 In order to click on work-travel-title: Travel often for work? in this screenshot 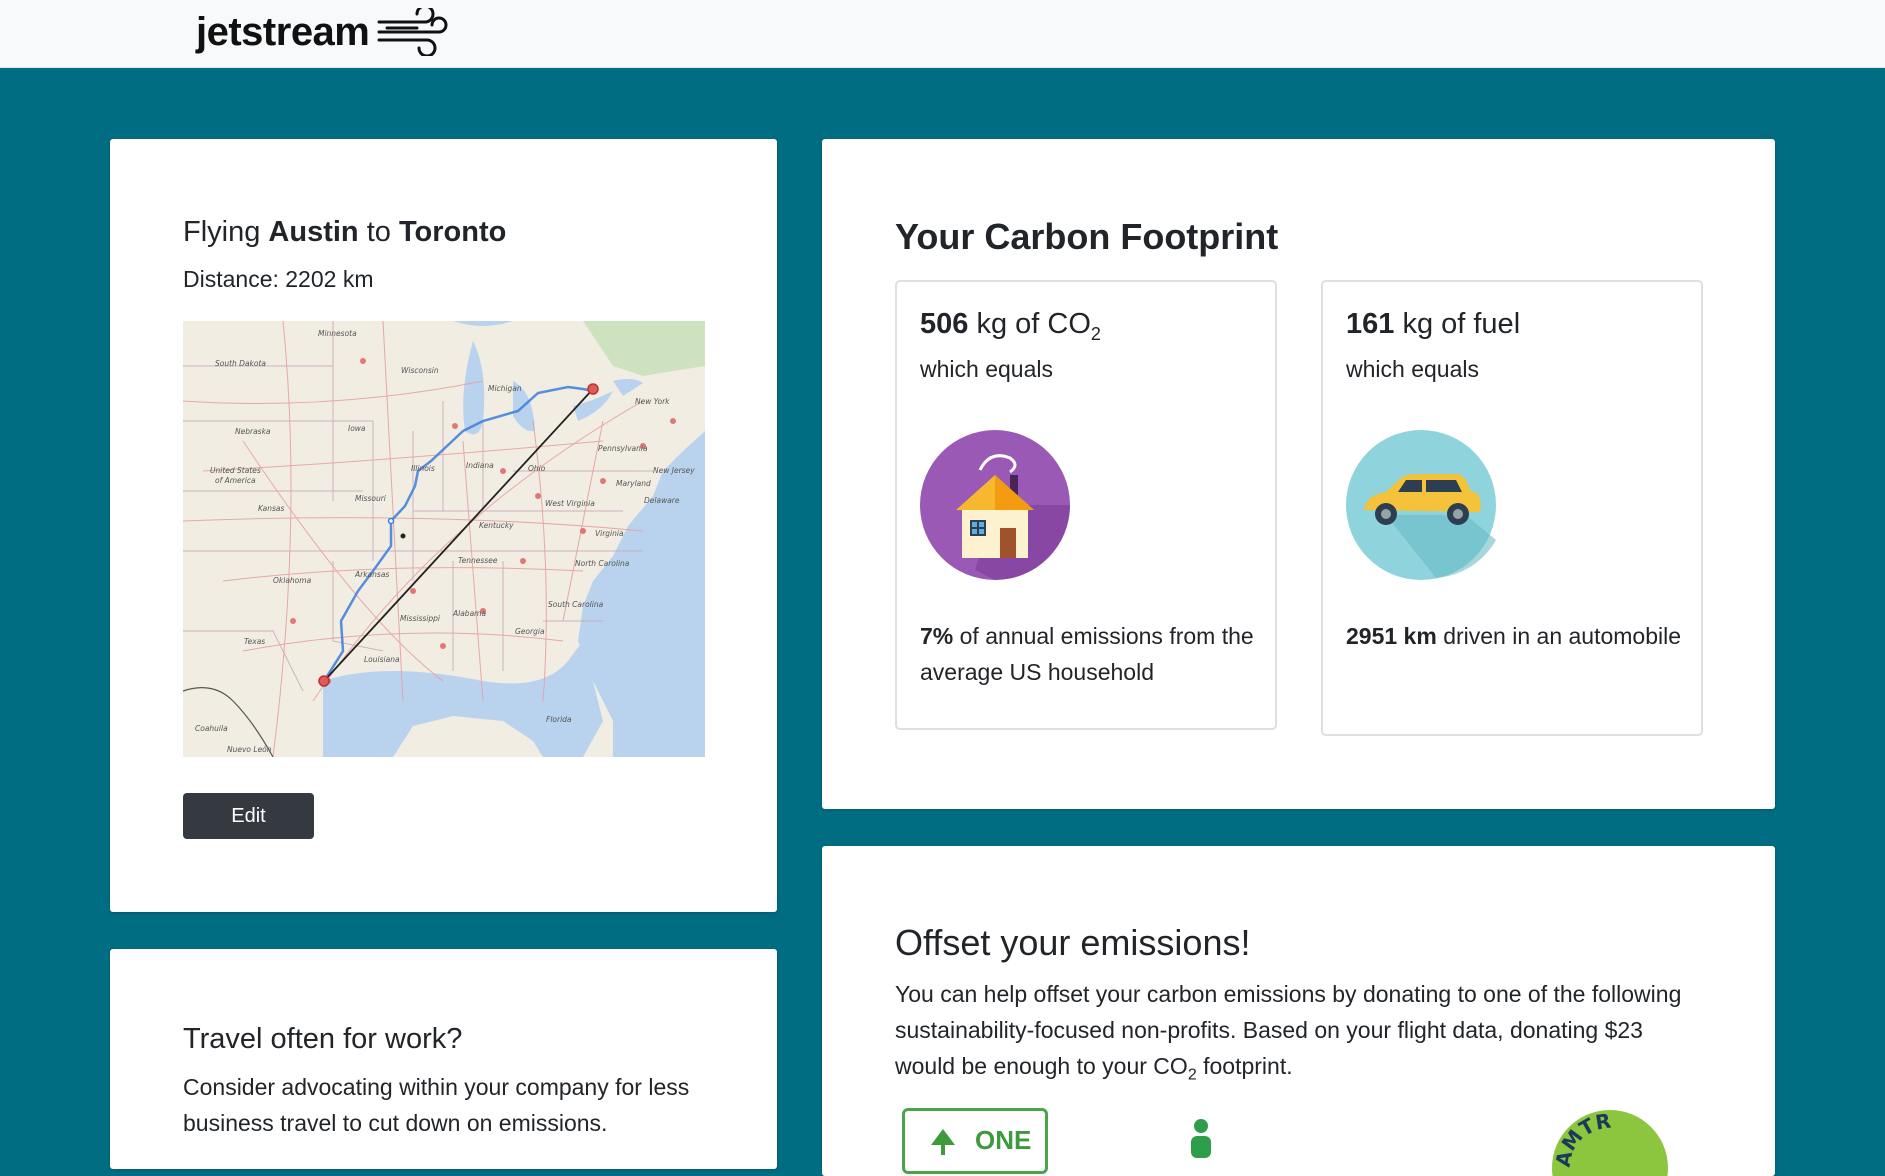, I will do `click(323, 1039)`.